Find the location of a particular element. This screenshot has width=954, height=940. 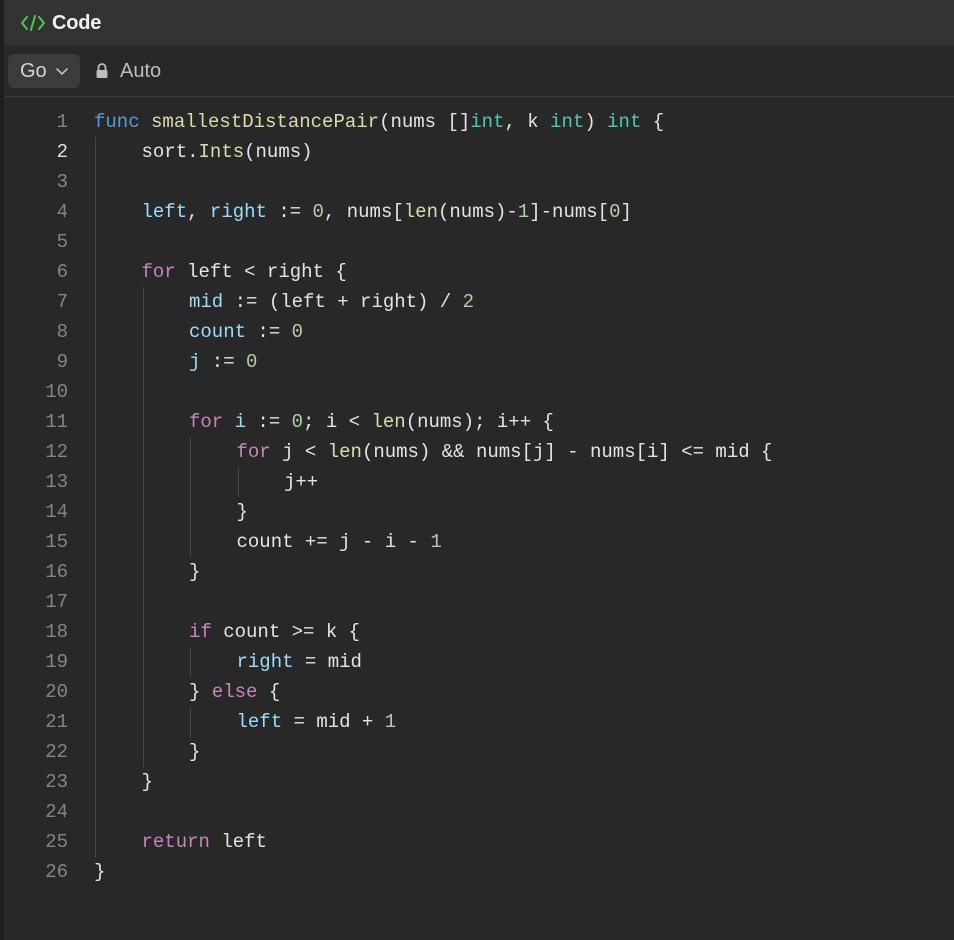

code-token: (nums) is located at coordinates (278, 152).